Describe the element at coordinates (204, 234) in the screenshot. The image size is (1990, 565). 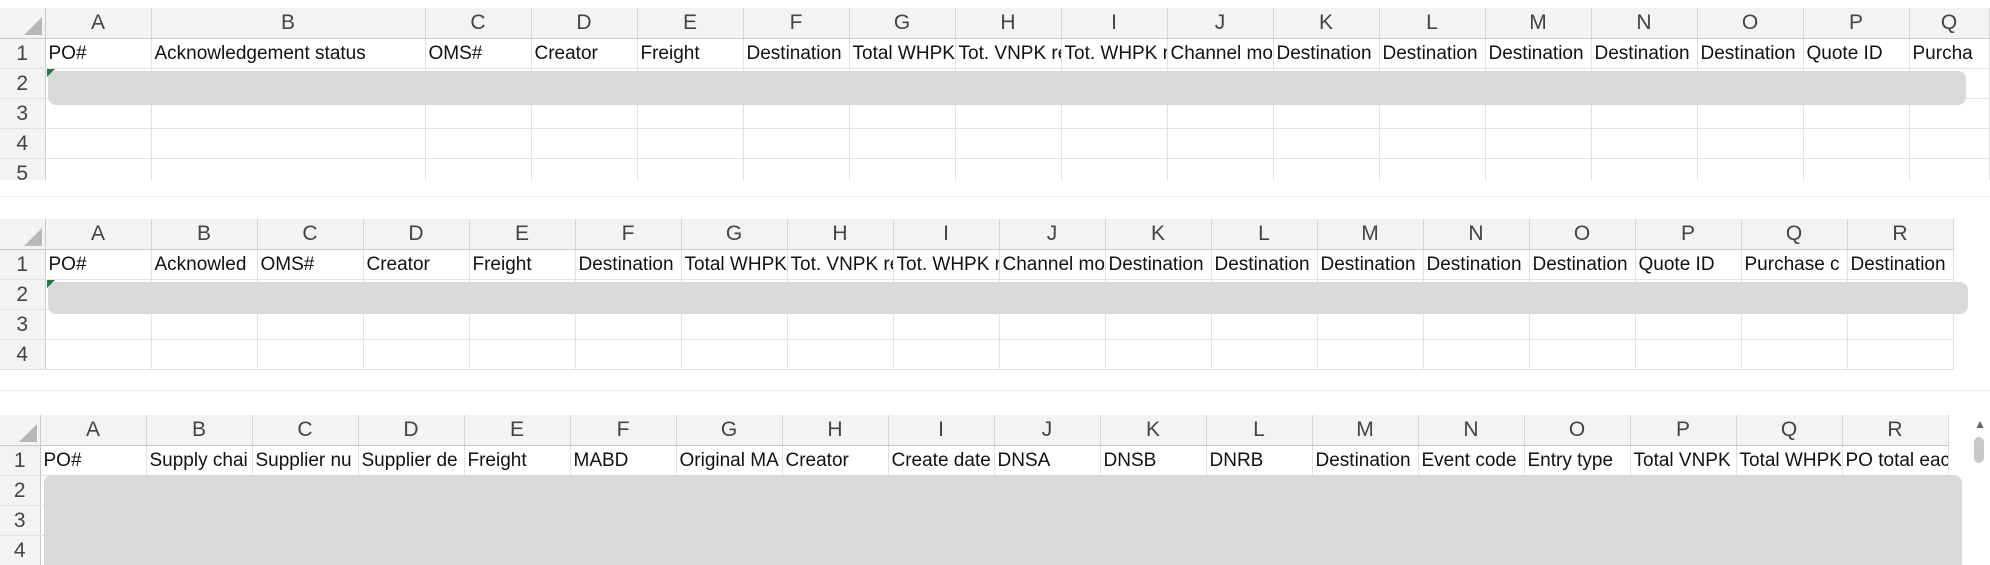
I see `column-header-b: B` at that location.